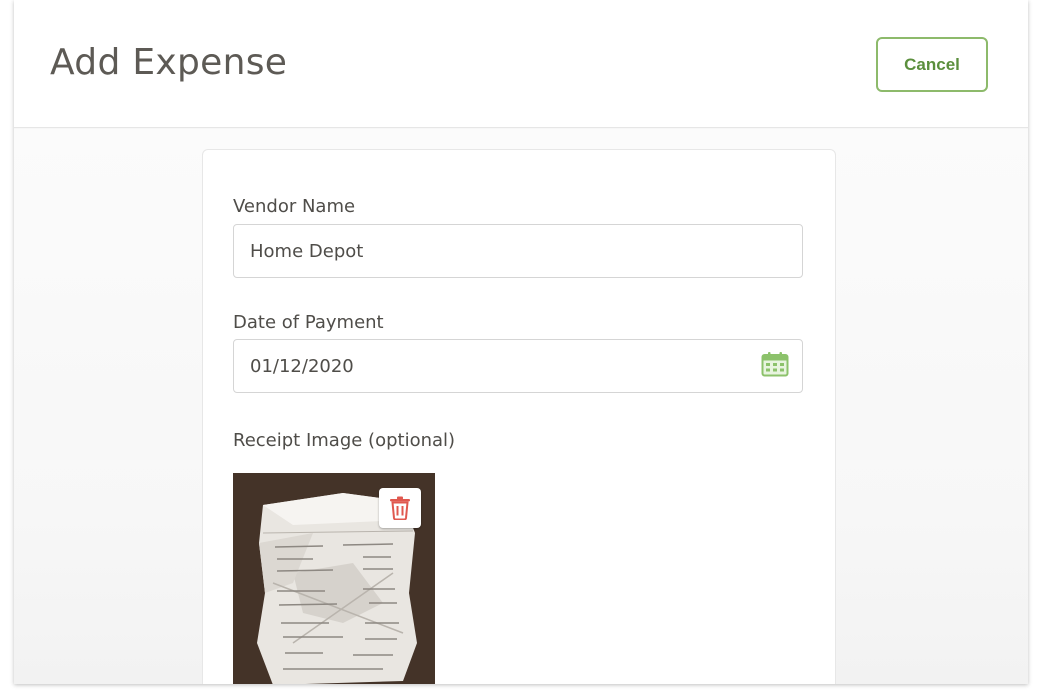 This screenshot has height=698, width=1050. Describe the element at coordinates (334, 578) in the screenshot. I see `receipt-image-thumbnail` at that location.